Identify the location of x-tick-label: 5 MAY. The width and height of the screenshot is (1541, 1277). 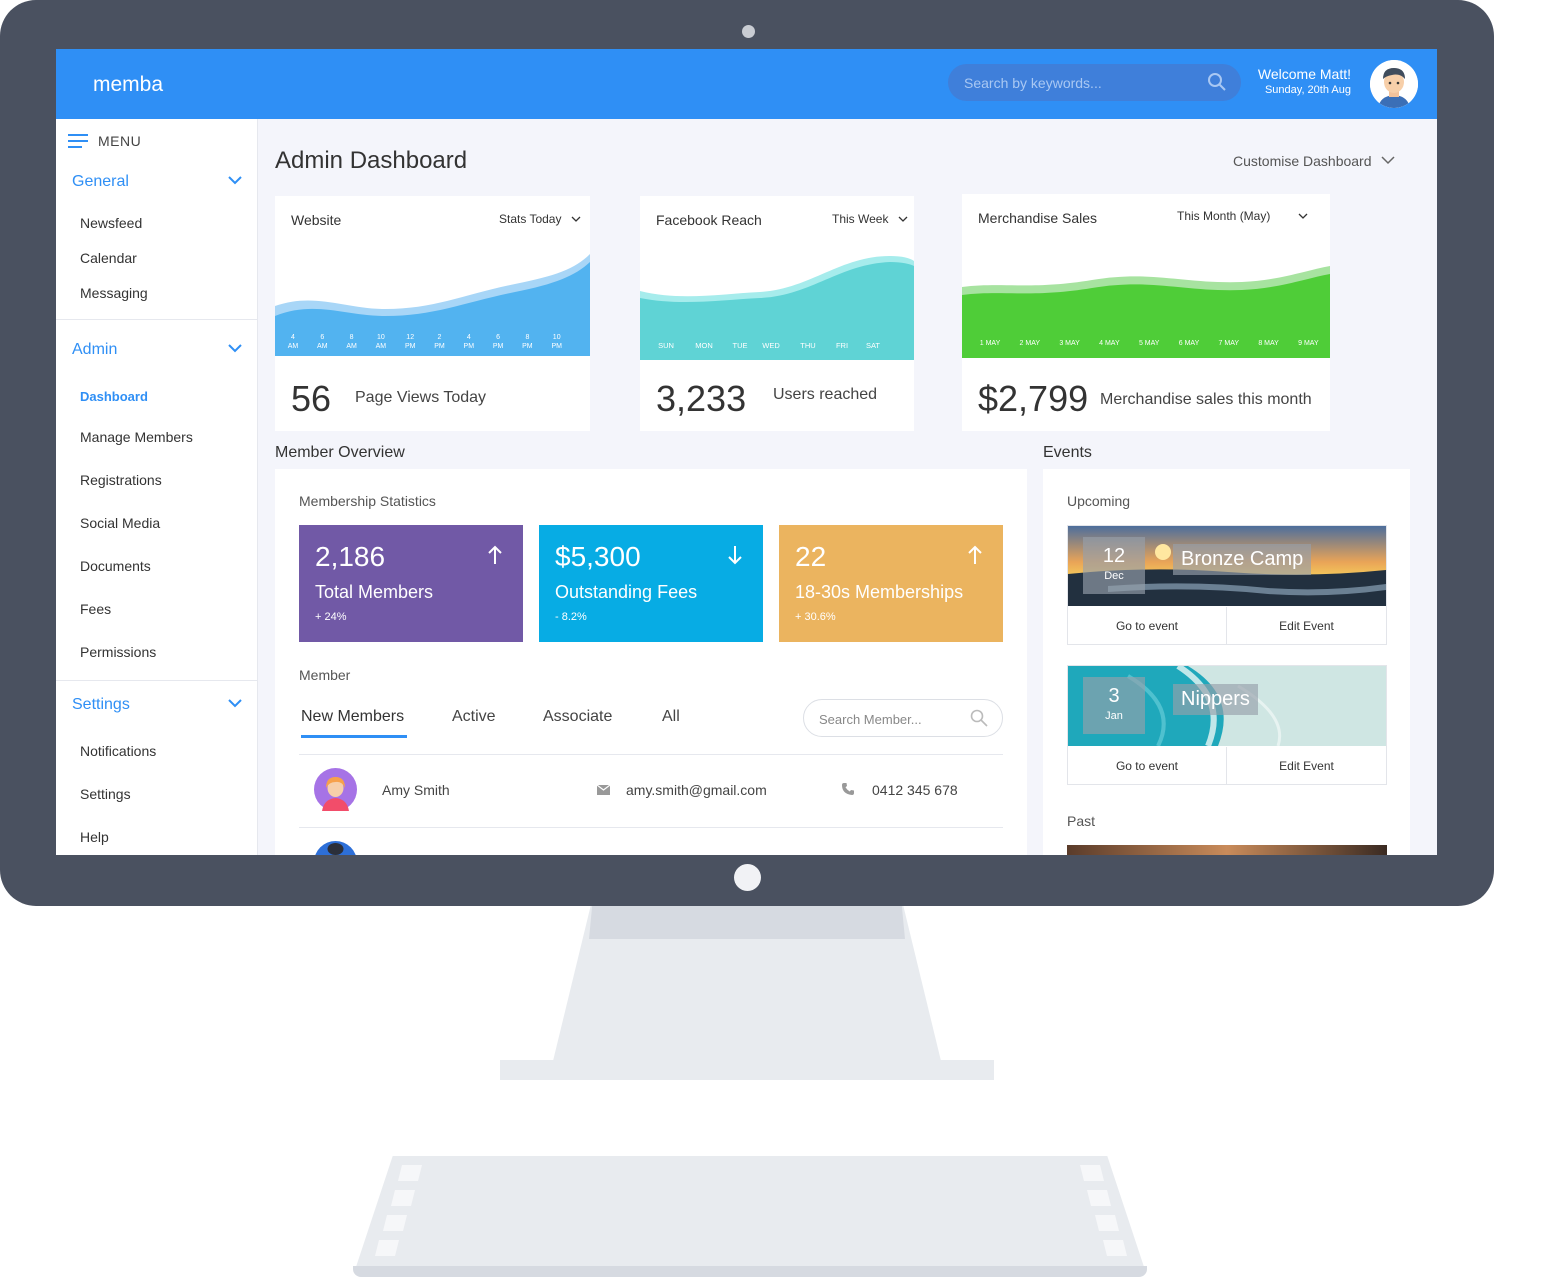
(1149, 343).